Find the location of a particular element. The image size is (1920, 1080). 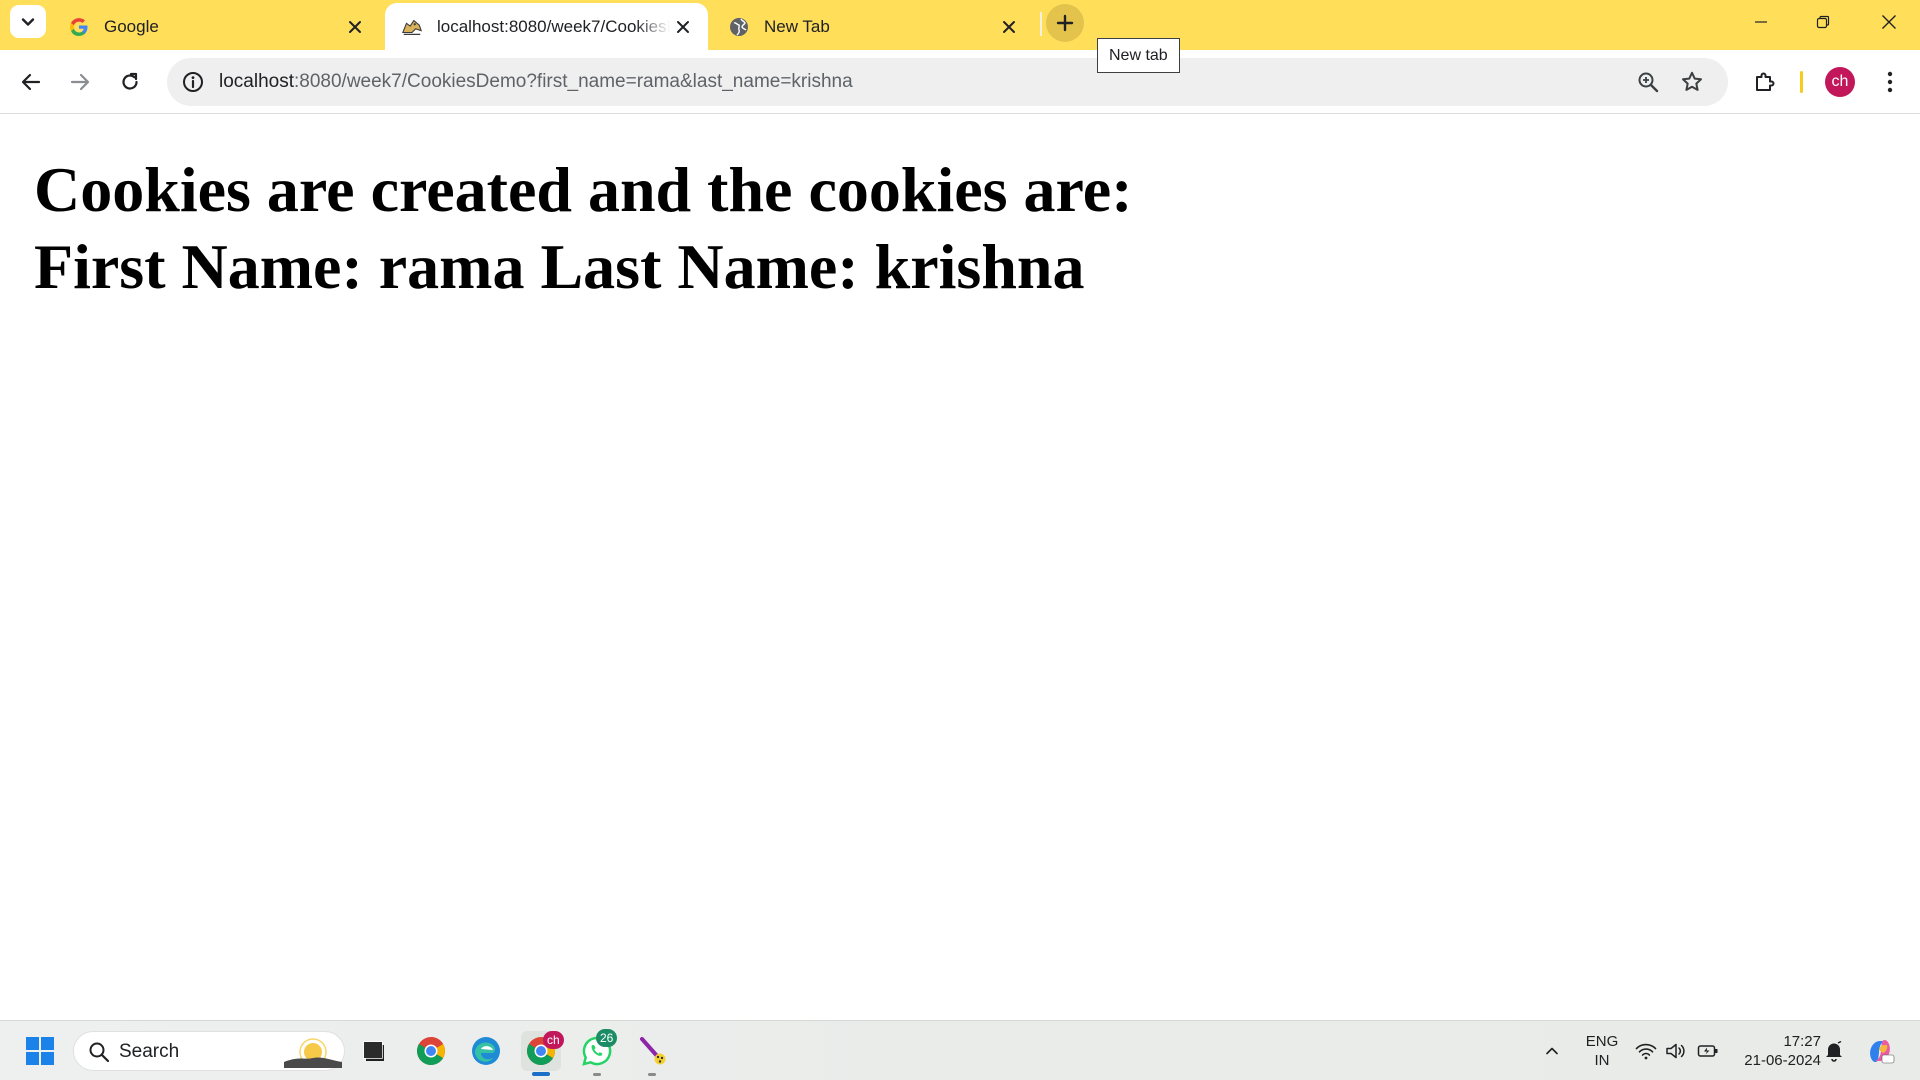

minimize-button is located at coordinates (1761, 22).